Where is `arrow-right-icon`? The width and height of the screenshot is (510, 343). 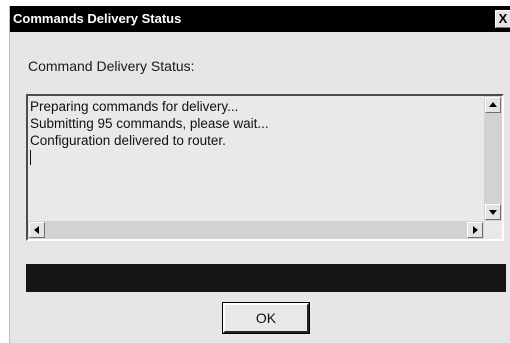 arrow-right-icon is located at coordinates (475, 230).